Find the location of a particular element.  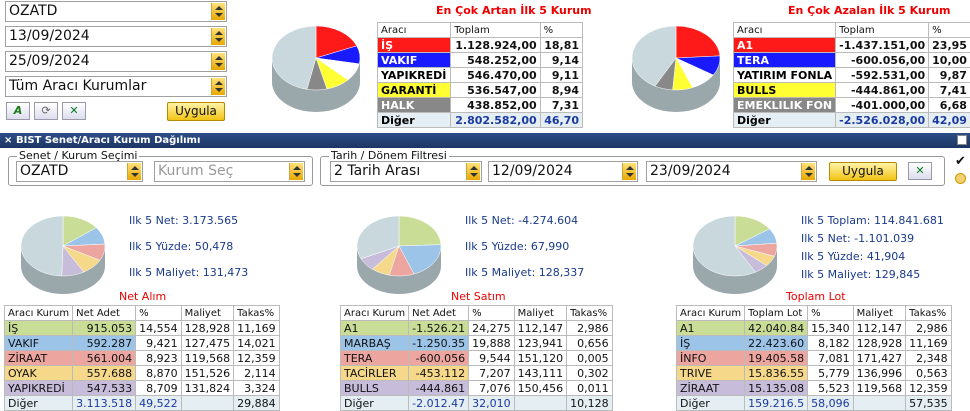

table-row: YAPIKREDİ 547.533 8,709 131,824 3,324 is located at coordinates (141, 388).